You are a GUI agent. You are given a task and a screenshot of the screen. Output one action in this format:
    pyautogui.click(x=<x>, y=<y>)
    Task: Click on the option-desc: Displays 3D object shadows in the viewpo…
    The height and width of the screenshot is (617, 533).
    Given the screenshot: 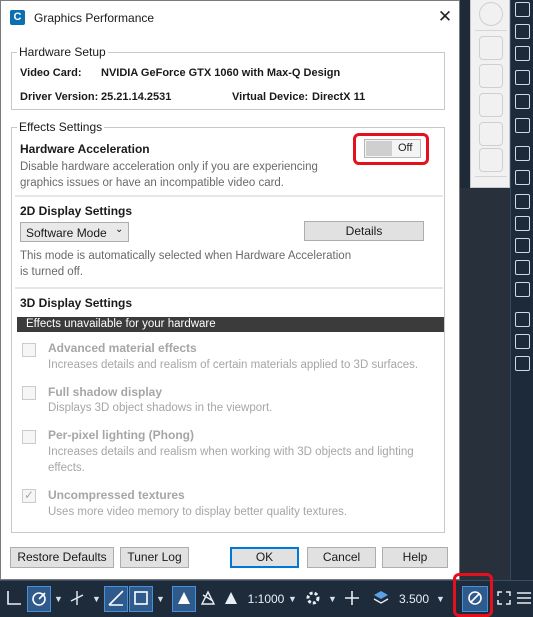 What is the action you would take?
    pyautogui.click(x=160, y=408)
    